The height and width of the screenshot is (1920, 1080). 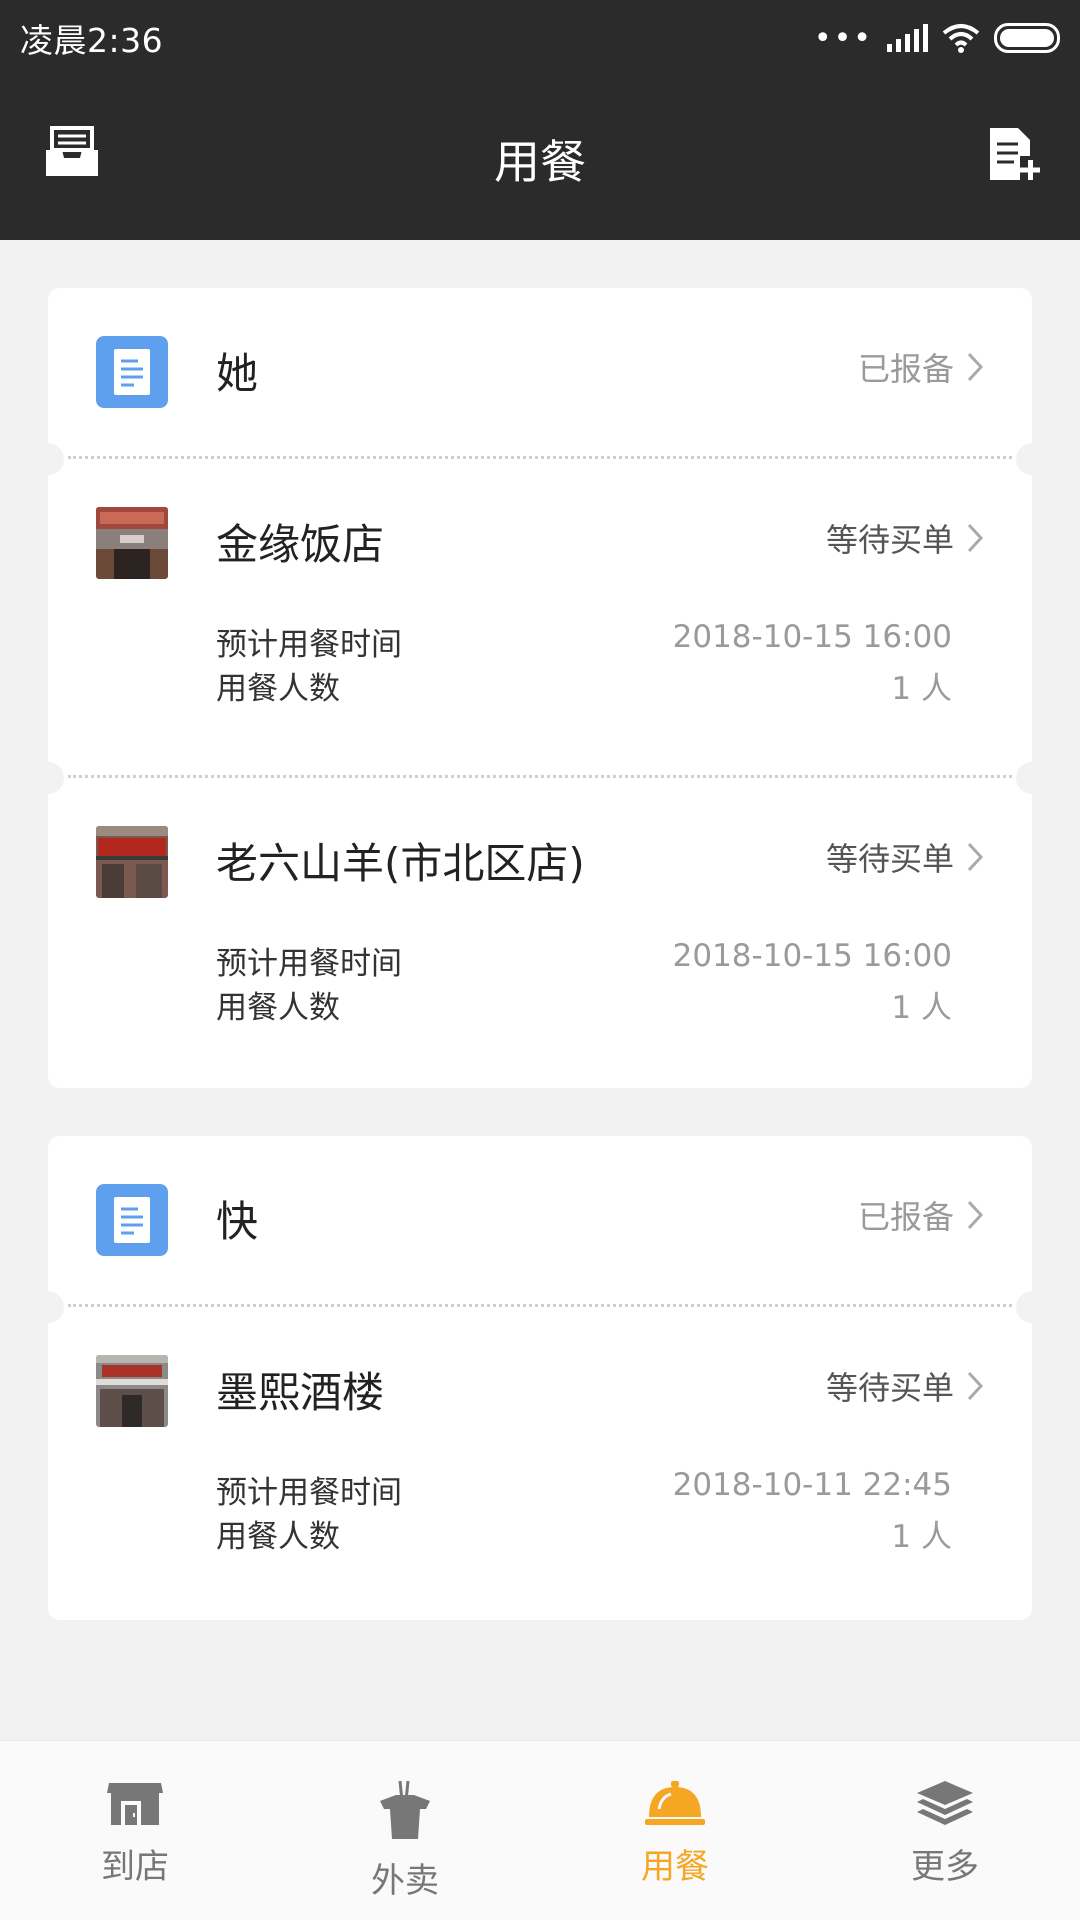 What do you see at coordinates (1014, 156) in the screenshot?
I see `document-add-icon` at bounding box center [1014, 156].